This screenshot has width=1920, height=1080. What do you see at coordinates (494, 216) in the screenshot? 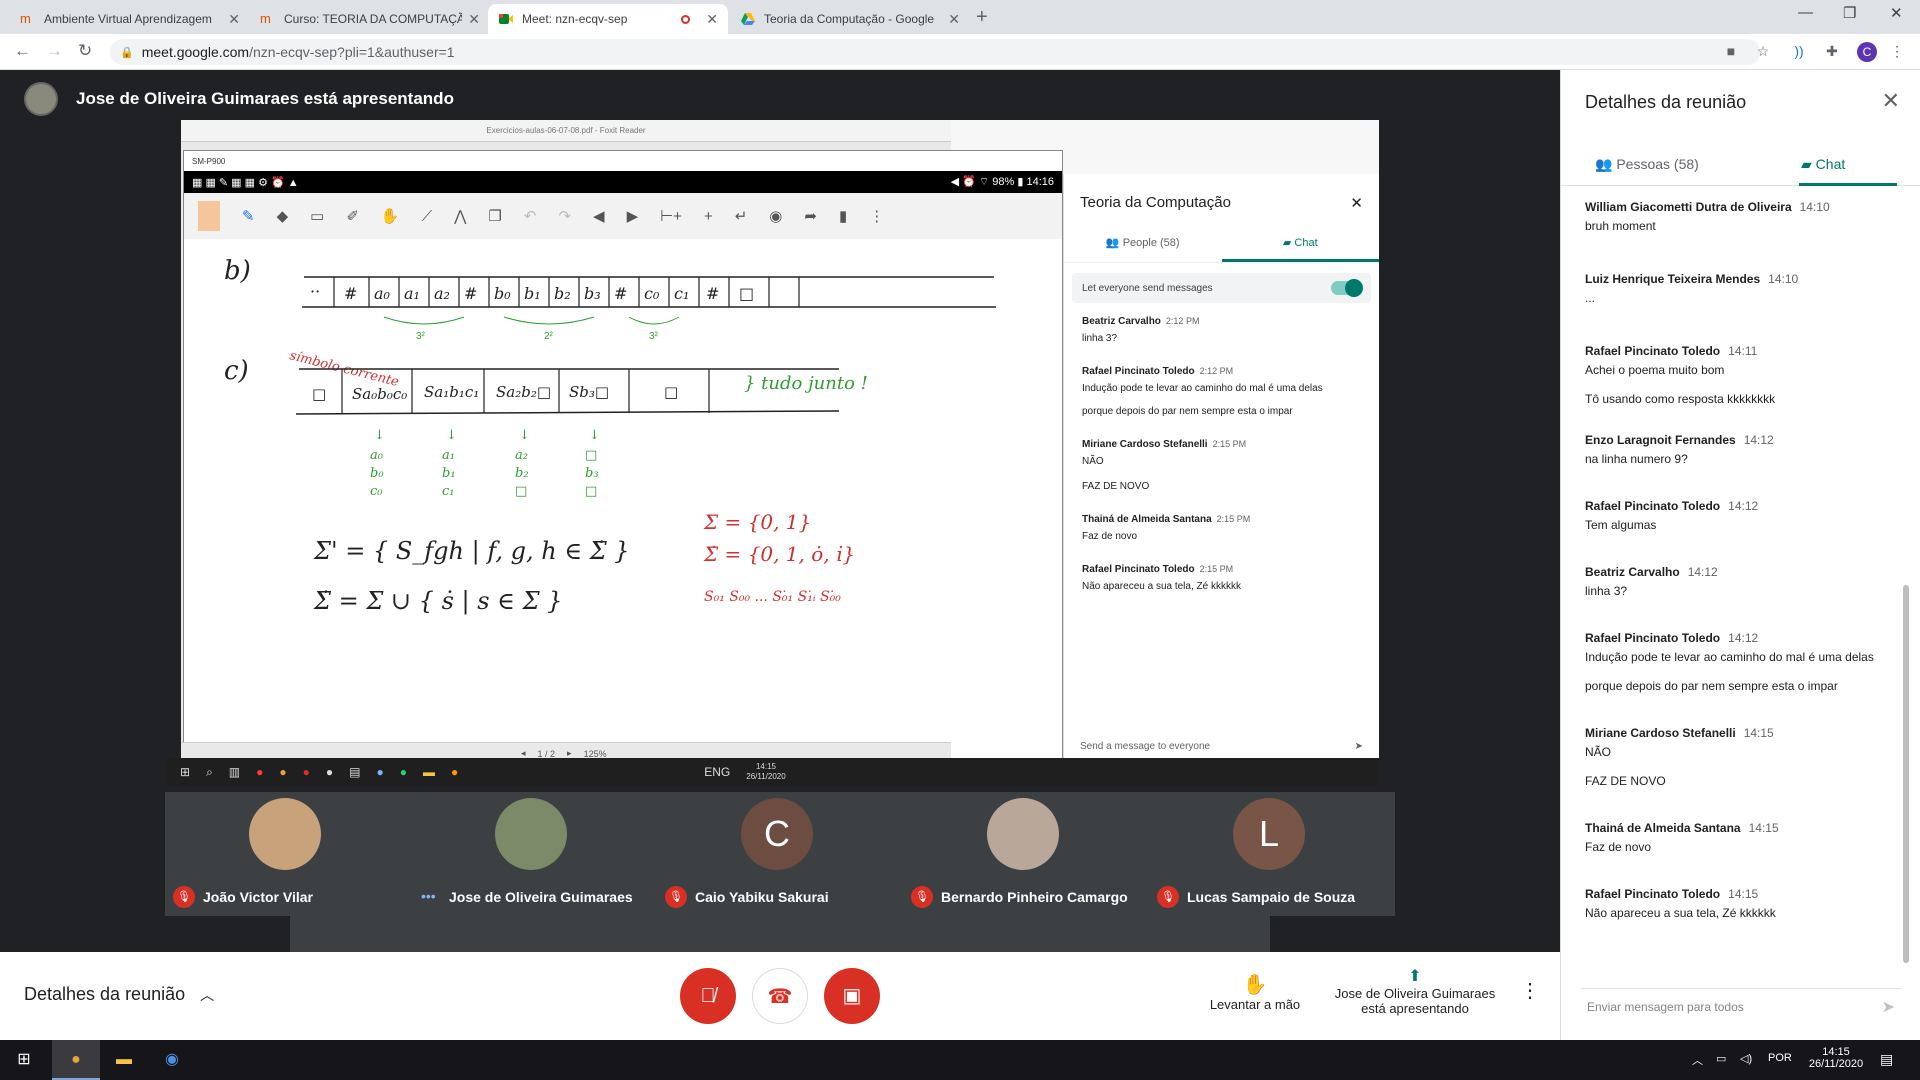
I see `copy-icon: ❐` at bounding box center [494, 216].